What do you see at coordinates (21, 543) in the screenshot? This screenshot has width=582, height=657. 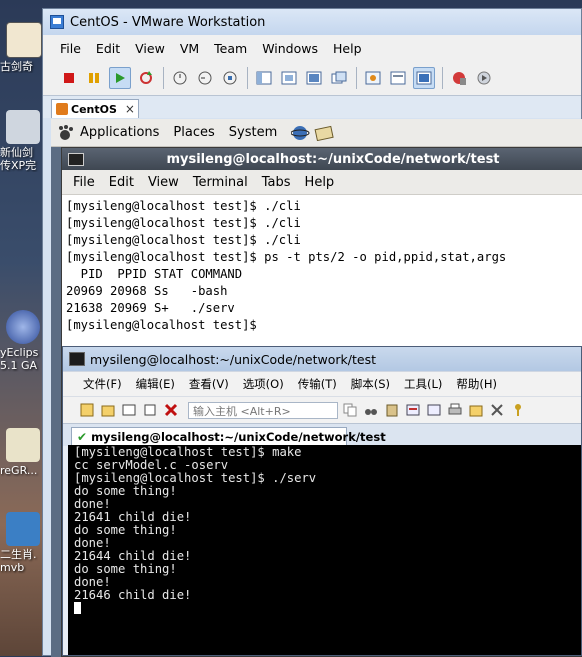 I see `desktop-icon-rmvb: 二生肖. mvb` at bounding box center [21, 543].